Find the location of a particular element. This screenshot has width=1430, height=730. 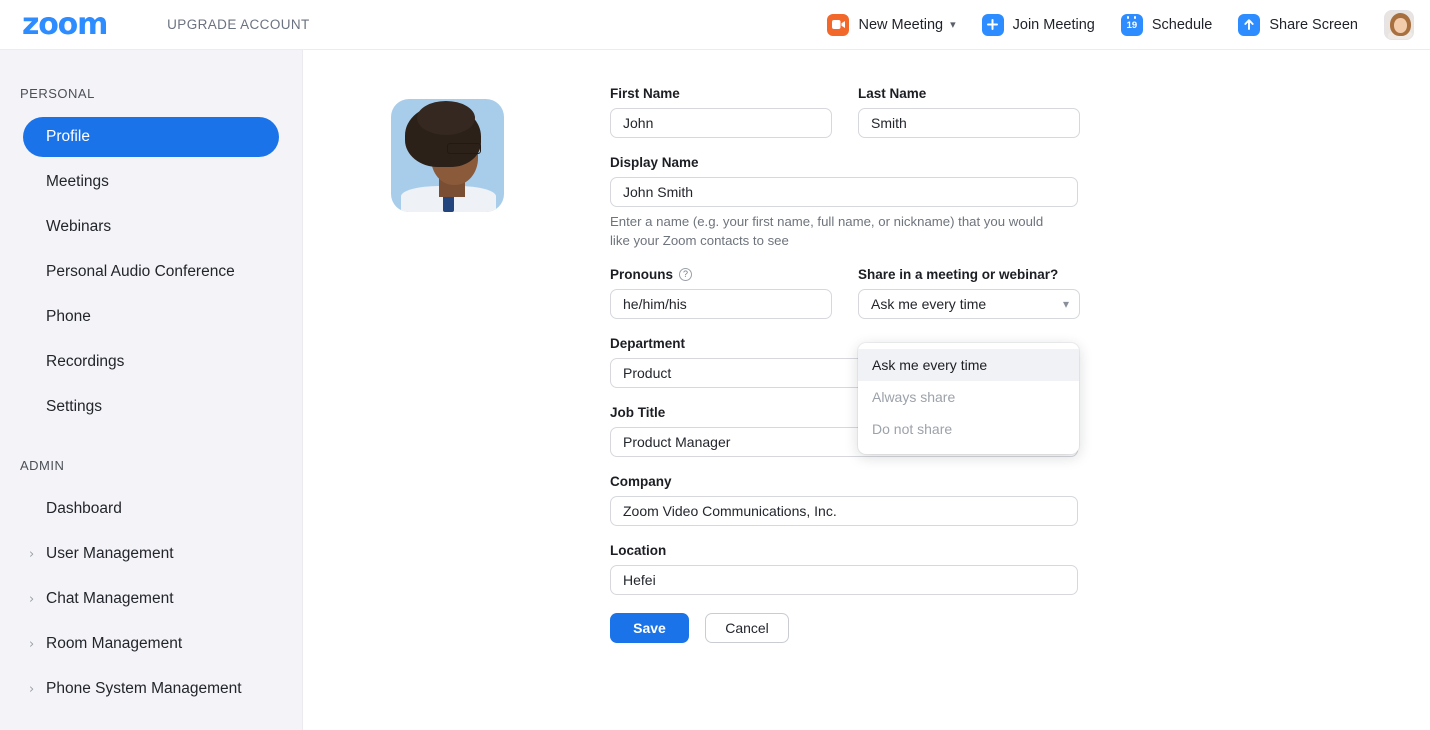

first-name-input: John is located at coordinates (721, 123).